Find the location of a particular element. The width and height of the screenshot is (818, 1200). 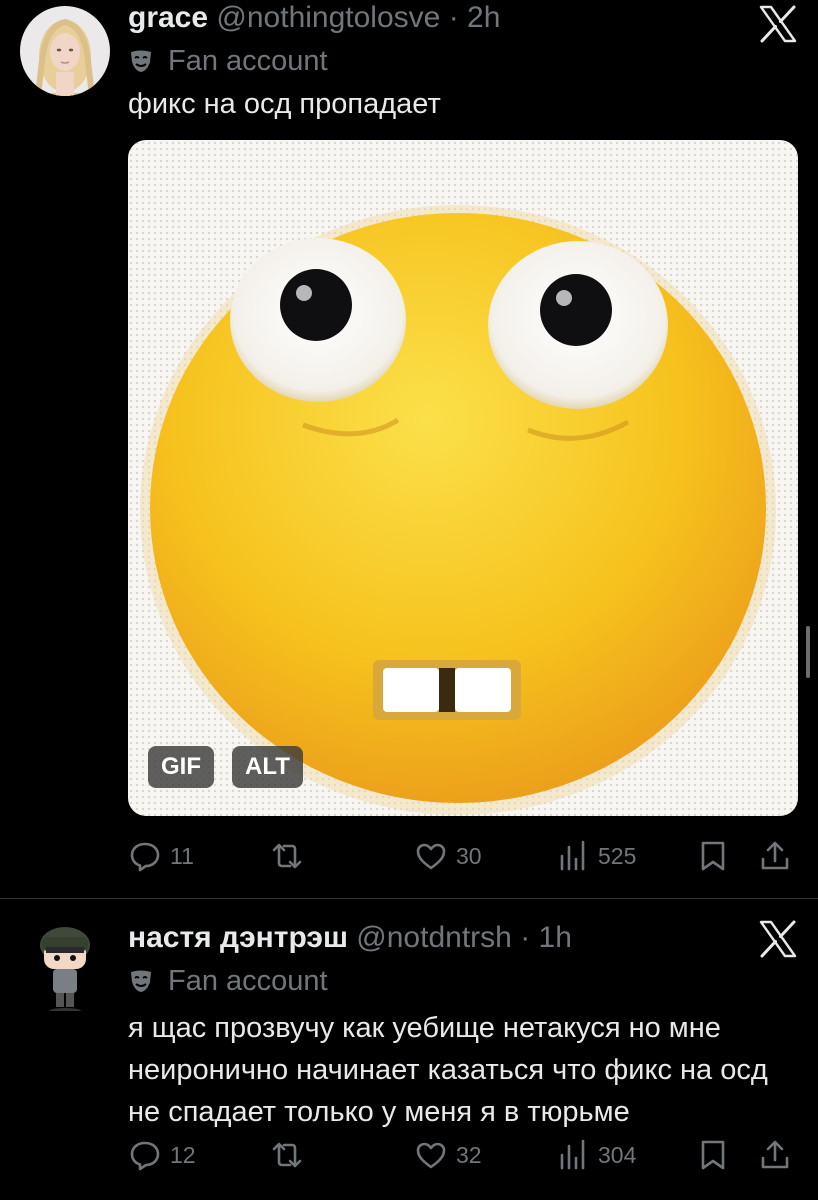

funko-figure-avatar-icon is located at coordinates (65, 969).